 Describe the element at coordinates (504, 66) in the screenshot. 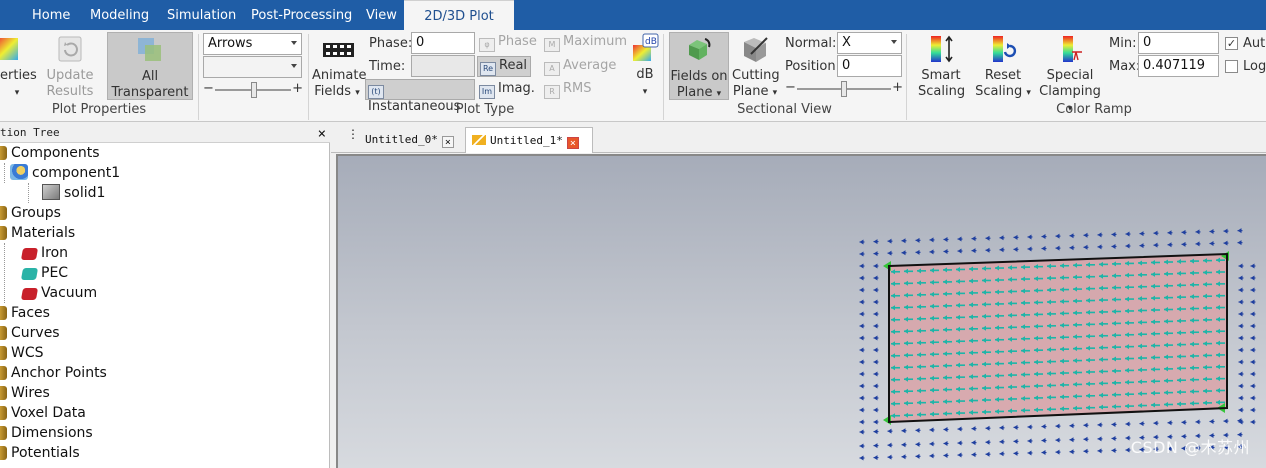

I see `real-option-button: Re Real` at that location.